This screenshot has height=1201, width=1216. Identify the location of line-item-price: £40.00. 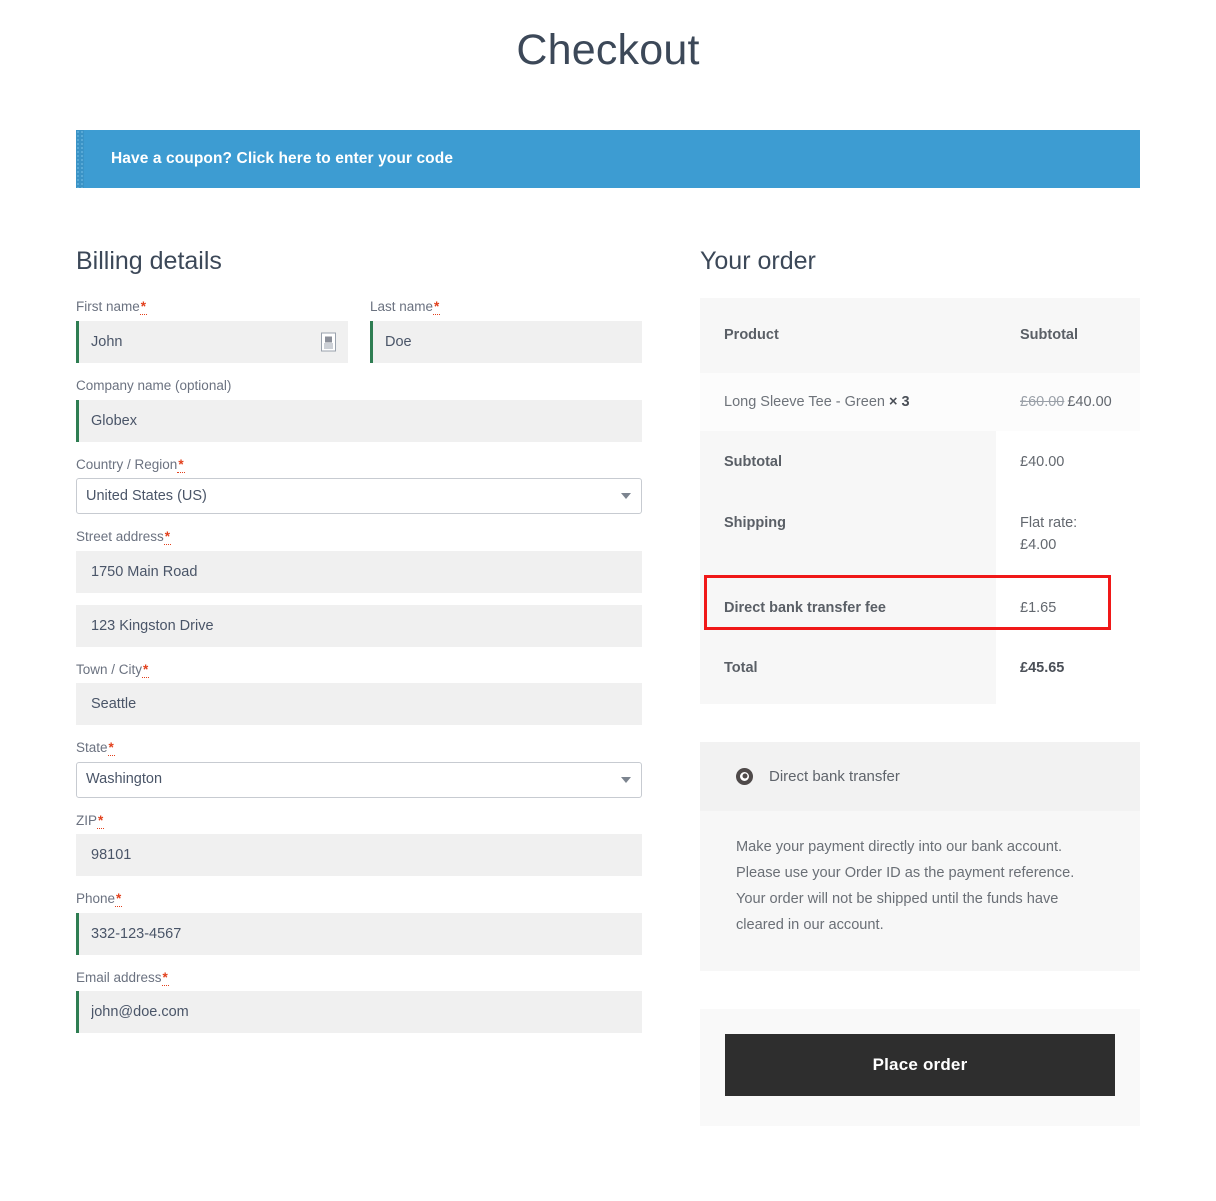
(1089, 401).